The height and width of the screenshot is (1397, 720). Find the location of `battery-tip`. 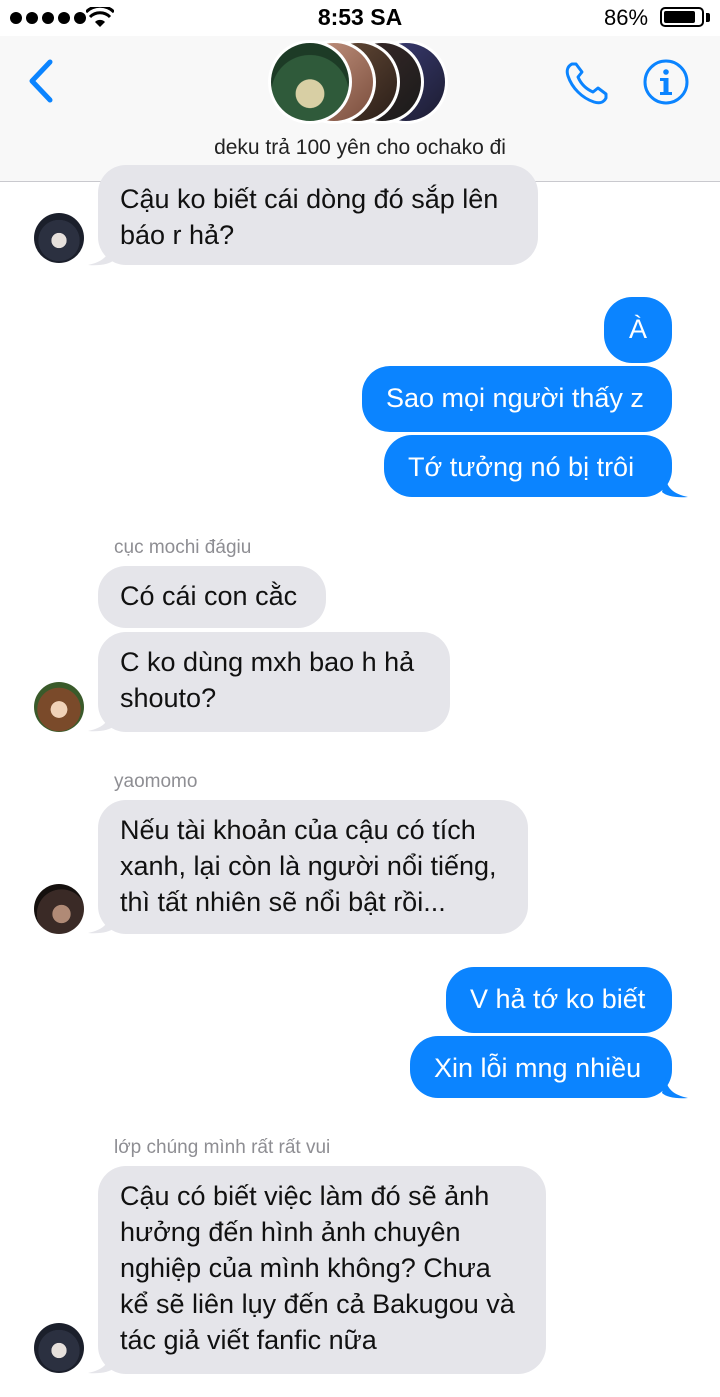

battery-tip is located at coordinates (708, 17).